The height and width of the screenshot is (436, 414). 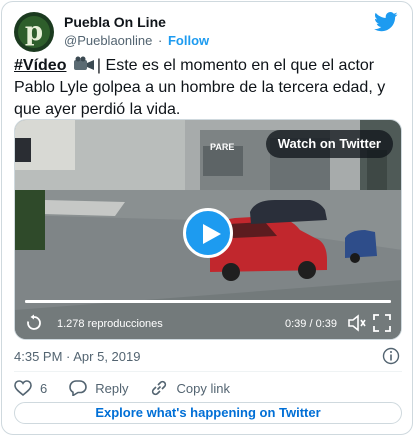 What do you see at coordinates (23, 388) in the screenshot?
I see `heart-icon` at bounding box center [23, 388].